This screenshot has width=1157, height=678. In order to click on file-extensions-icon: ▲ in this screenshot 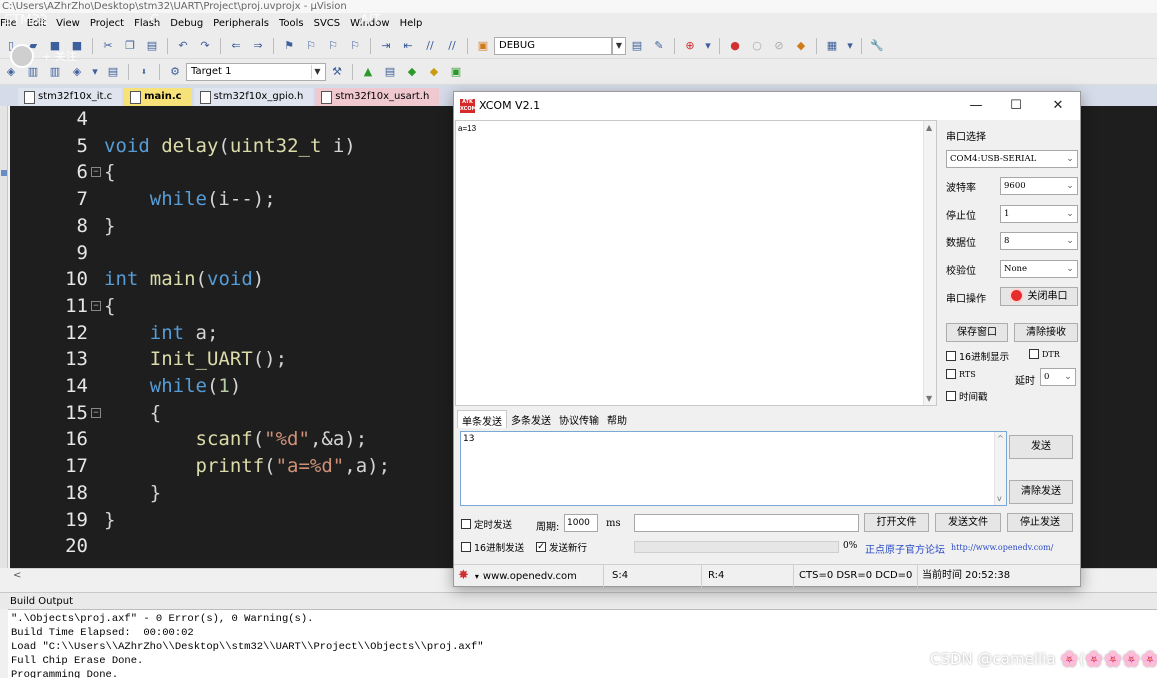, I will do `click(368, 72)`.